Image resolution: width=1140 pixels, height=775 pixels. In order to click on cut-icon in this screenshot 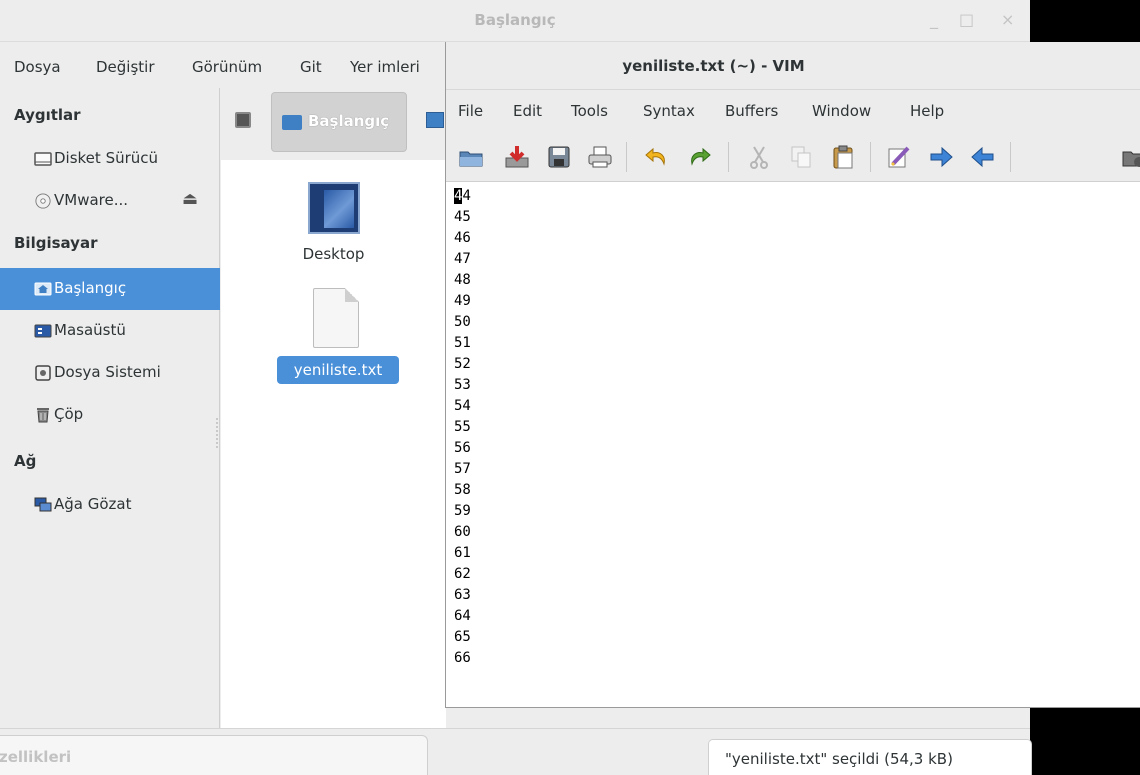, I will do `click(759, 157)`.